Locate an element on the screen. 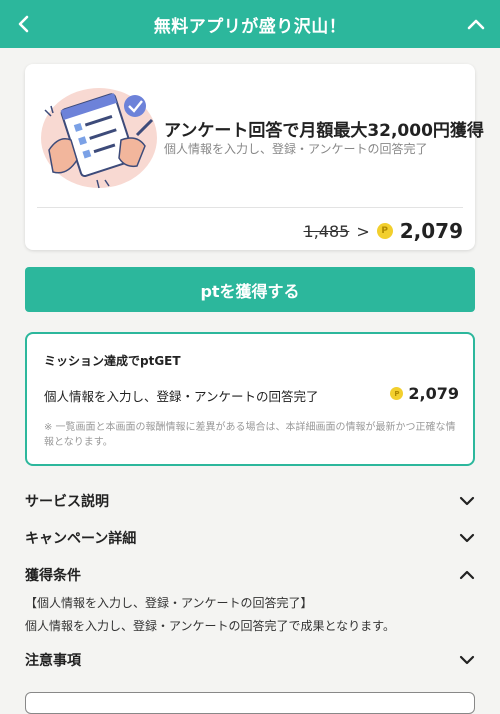 The image size is (500, 714). accordion-notes: 注意事項 is located at coordinates (250, 660).